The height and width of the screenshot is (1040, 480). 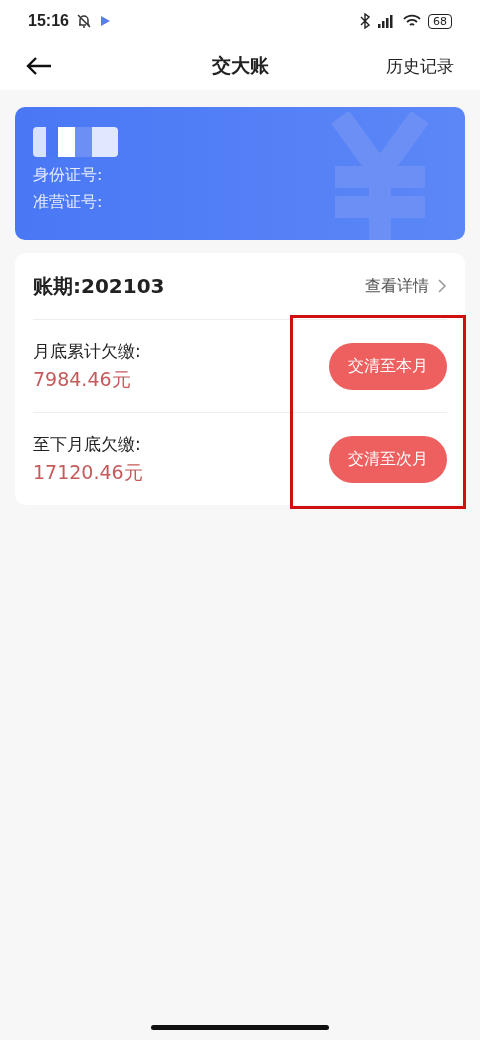 I want to click on id-field-label: 准营证号:, so click(x=68, y=202).